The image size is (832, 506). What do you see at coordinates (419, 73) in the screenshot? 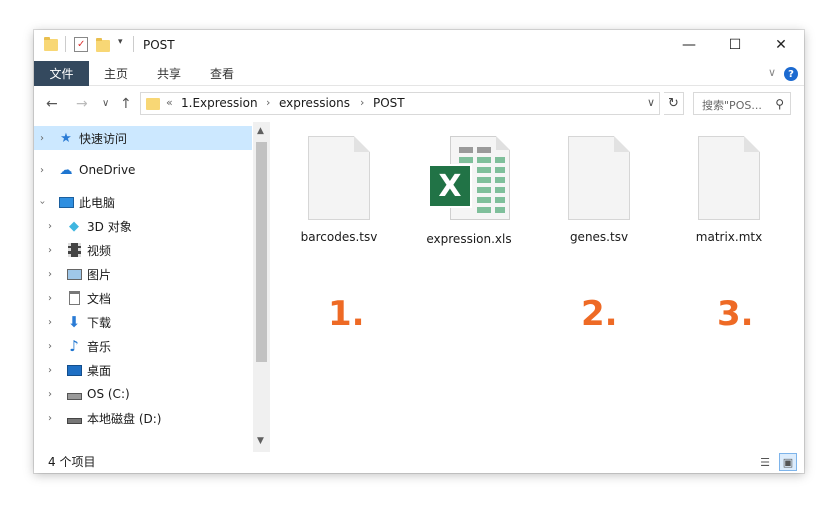
I see `ribbon-tabs: 文件 主页 共享 查看 ∨ ?` at bounding box center [419, 73].